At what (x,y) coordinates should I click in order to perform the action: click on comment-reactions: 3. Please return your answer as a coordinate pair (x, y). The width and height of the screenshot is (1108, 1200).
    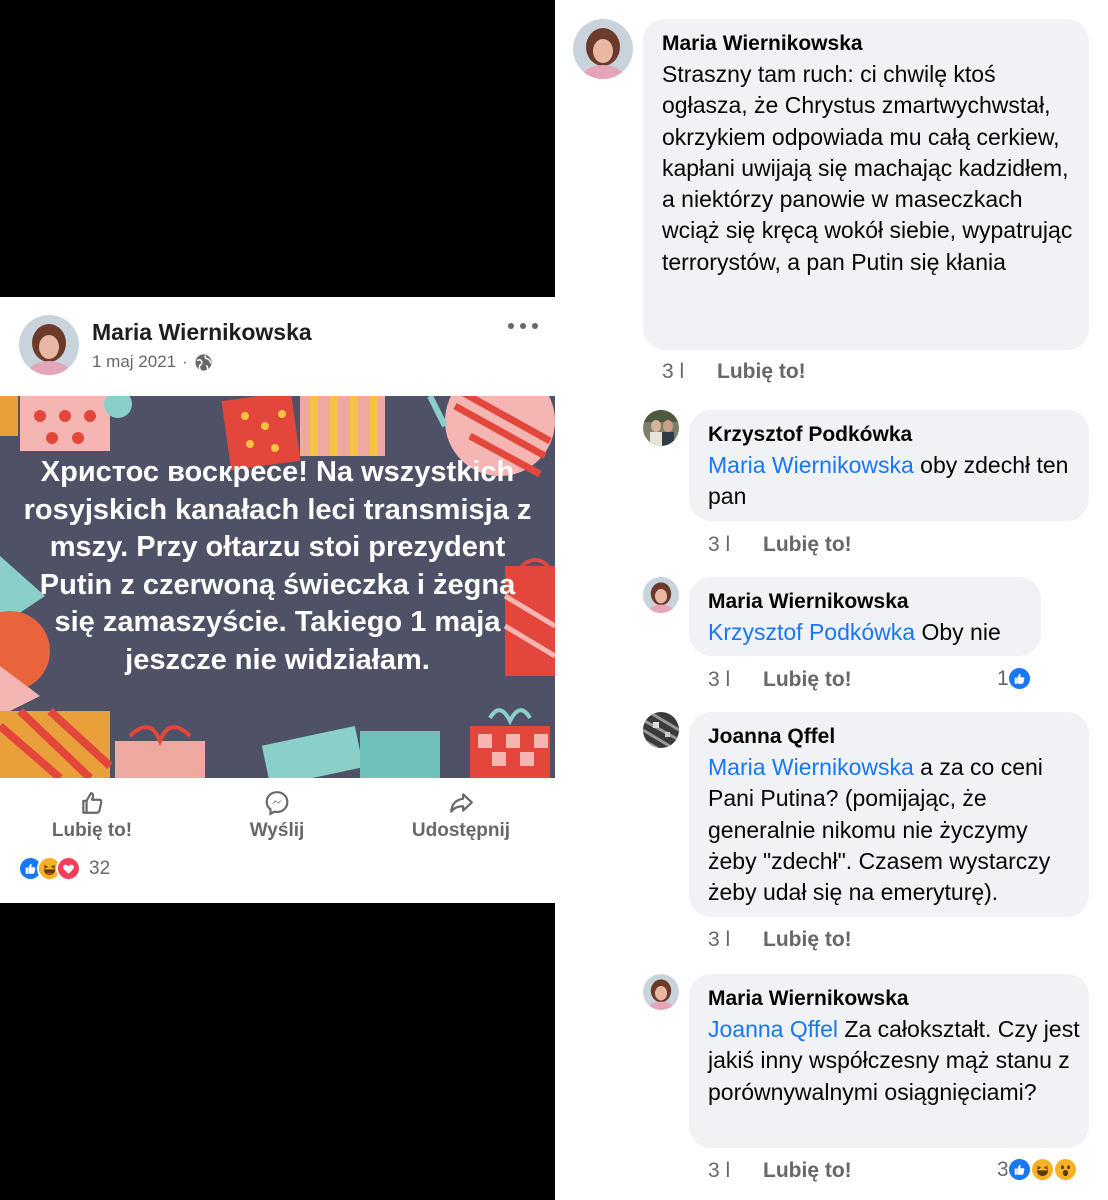
    Looking at the image, I should click on (1037, 1169).